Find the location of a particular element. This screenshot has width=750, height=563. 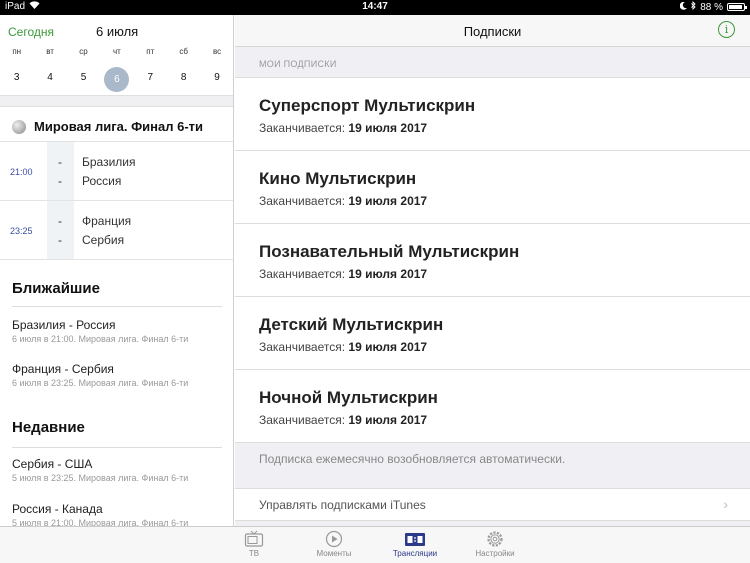

league-header: Мировая лига. Финал 6-ти is located at coordinates (116, 126).